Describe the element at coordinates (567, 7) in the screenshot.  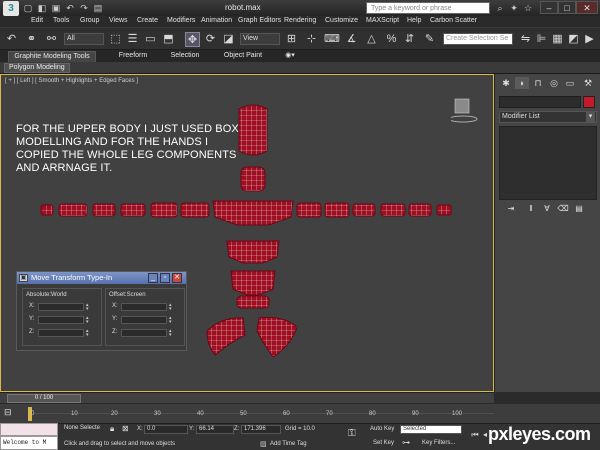
I see `maximize-button: □` at that location.